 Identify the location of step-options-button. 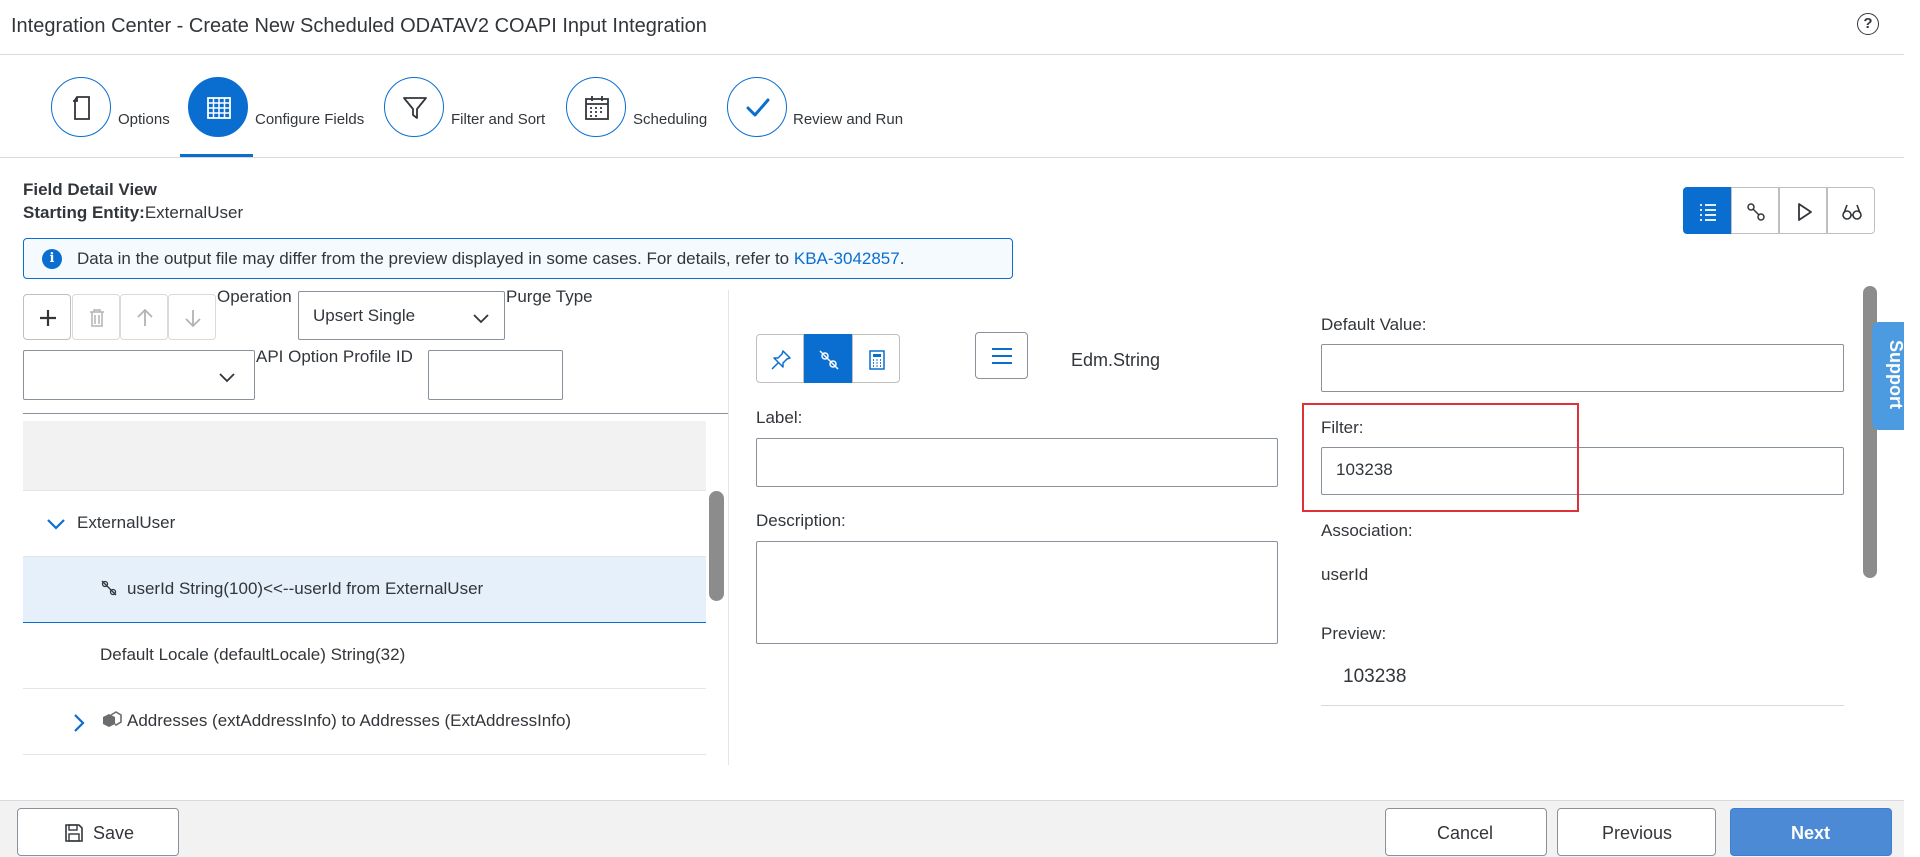
(81, 107).